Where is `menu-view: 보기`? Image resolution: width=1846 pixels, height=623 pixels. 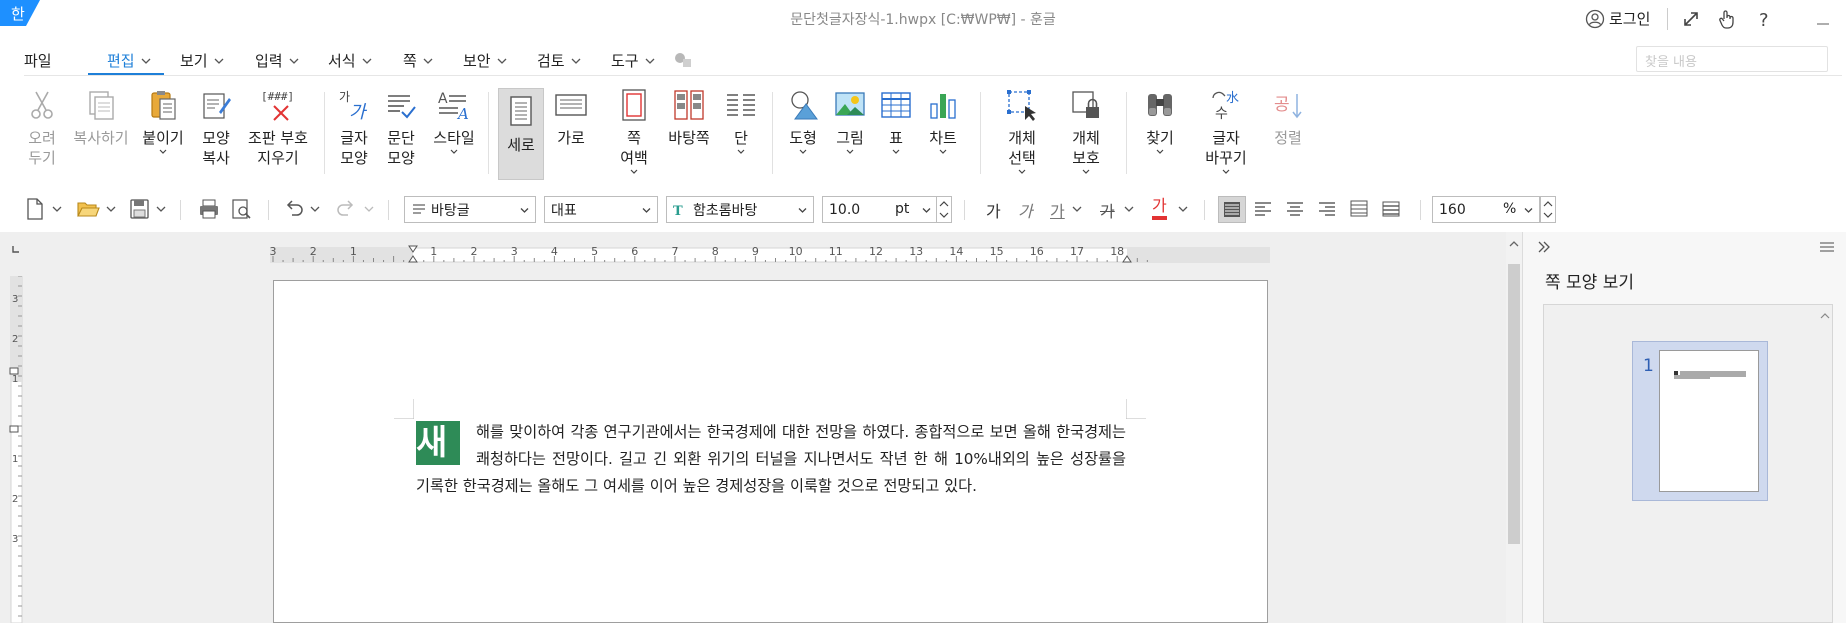
menu-view: 보기 is located at coordinates (202, 60).